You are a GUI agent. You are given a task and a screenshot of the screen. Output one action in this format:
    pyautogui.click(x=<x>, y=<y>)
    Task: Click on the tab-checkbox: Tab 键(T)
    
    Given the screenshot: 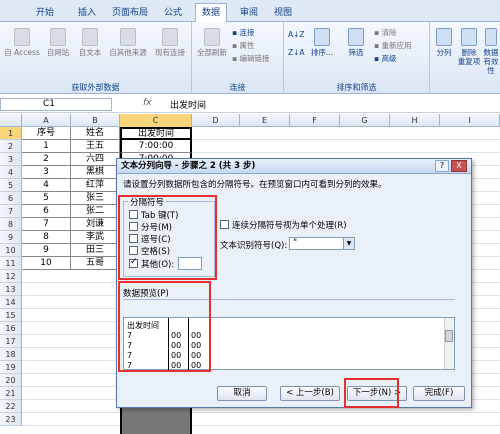 What is the action you would take?
    pyautogui.click(x=153, y=215)
    